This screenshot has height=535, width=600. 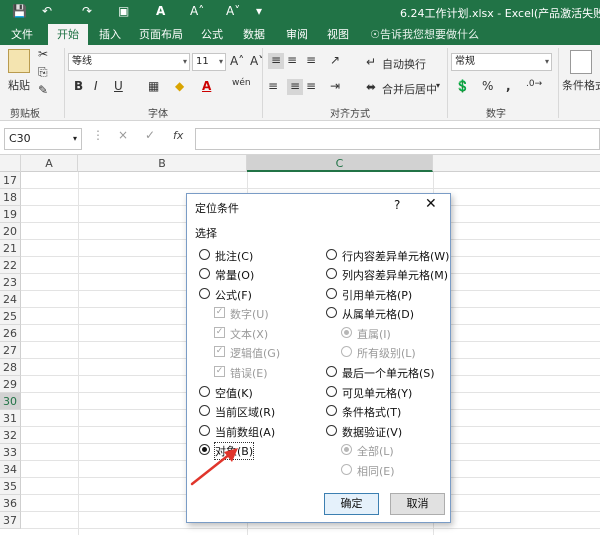 What do you see at coordinates (487, 86) in the screenshot?
I see `percent-button: %` at bounding box center [487, 86].